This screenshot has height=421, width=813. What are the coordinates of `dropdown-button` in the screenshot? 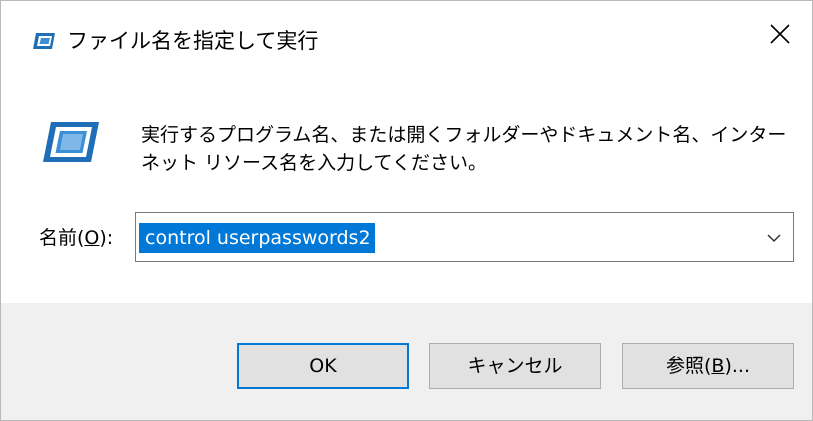 It's located at (774, 238).